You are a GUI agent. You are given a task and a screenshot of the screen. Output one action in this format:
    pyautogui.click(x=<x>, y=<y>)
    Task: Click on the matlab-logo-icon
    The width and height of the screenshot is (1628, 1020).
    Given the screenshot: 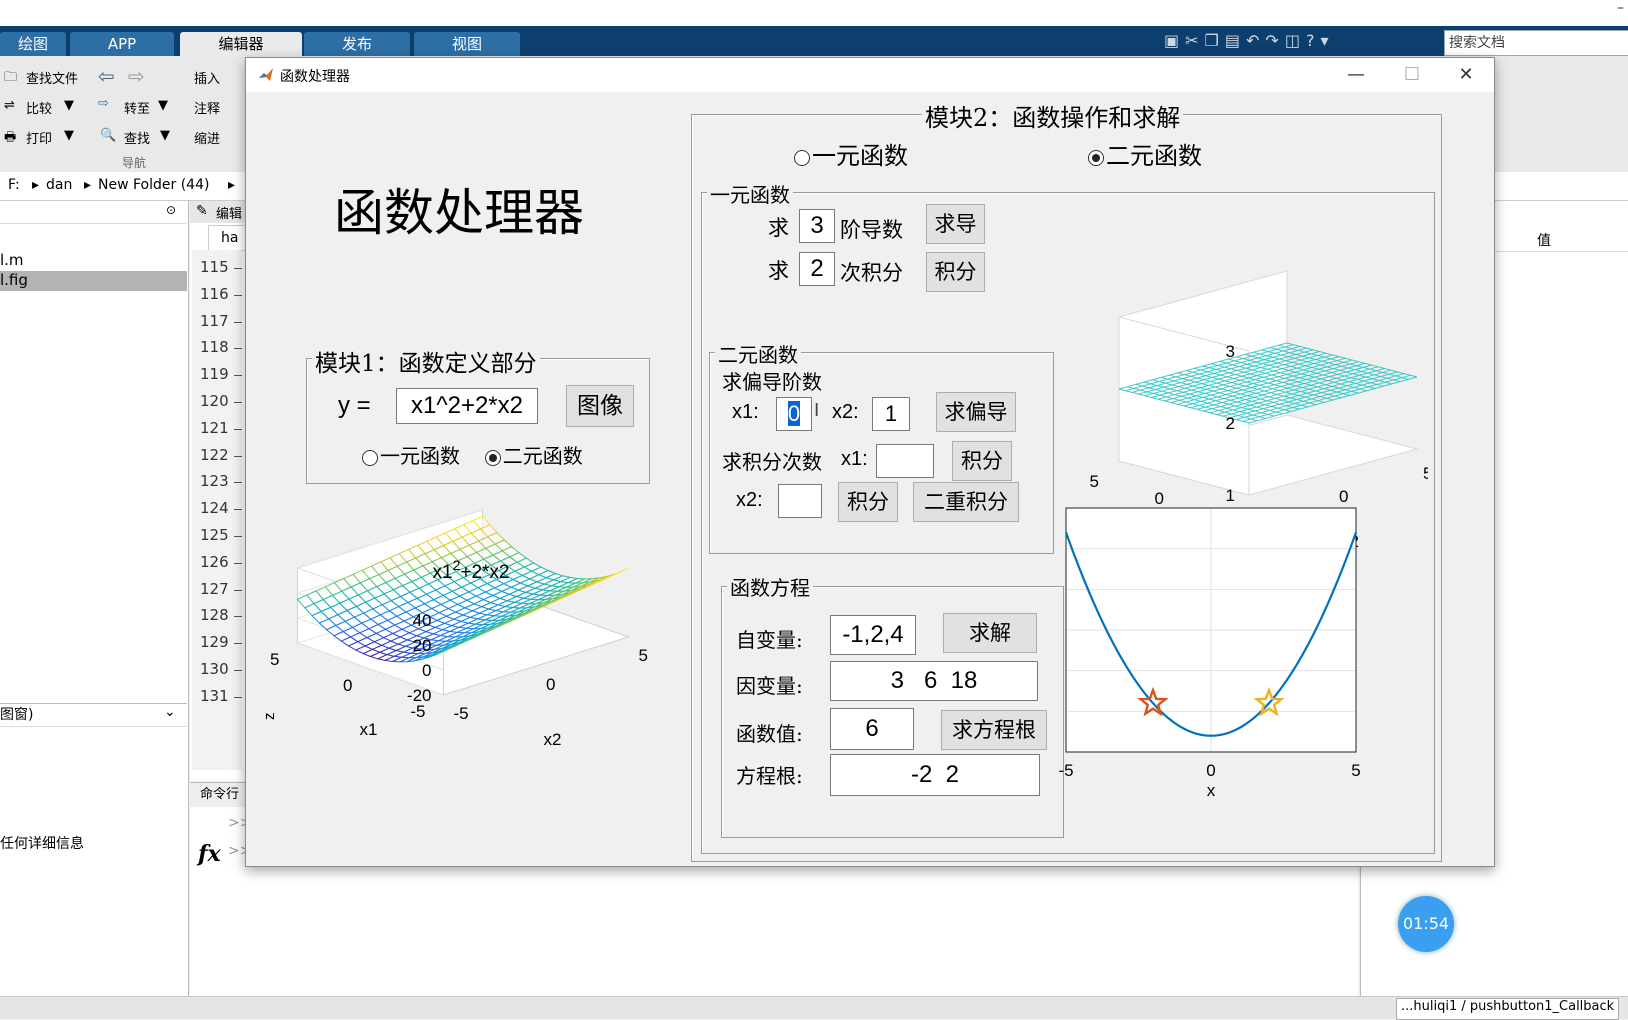 What is the action you would take?
    pyautogui.click(x=266, y=74)
    